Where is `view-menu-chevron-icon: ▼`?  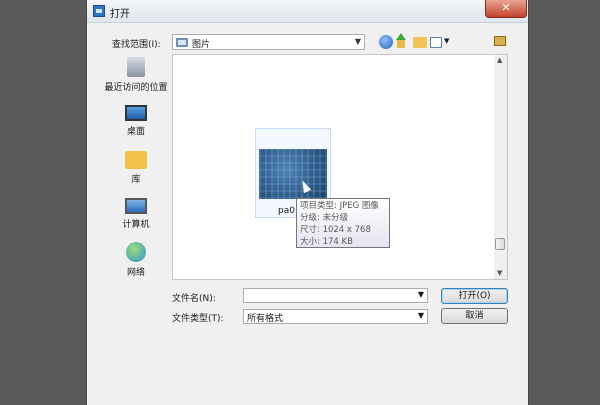
view-menu-chevron-icon: ▼ is located at coordinates (446, 41).